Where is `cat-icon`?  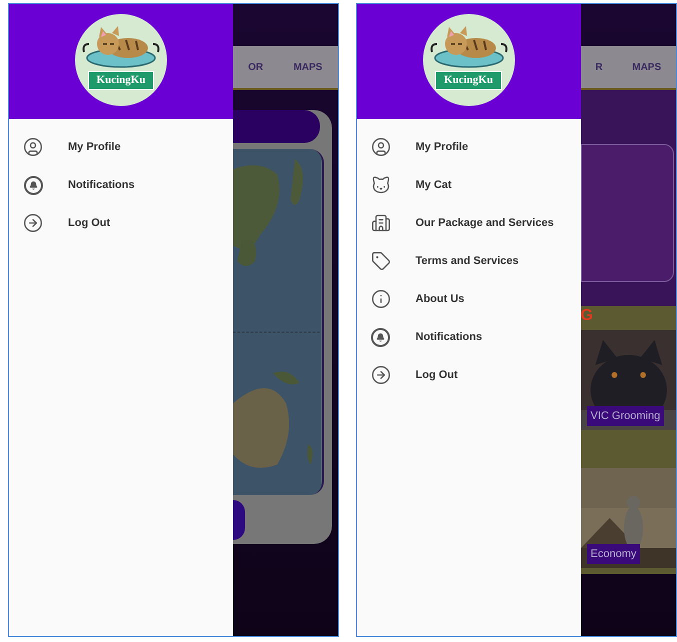 cat-icon is located at coordinates (380, 185).